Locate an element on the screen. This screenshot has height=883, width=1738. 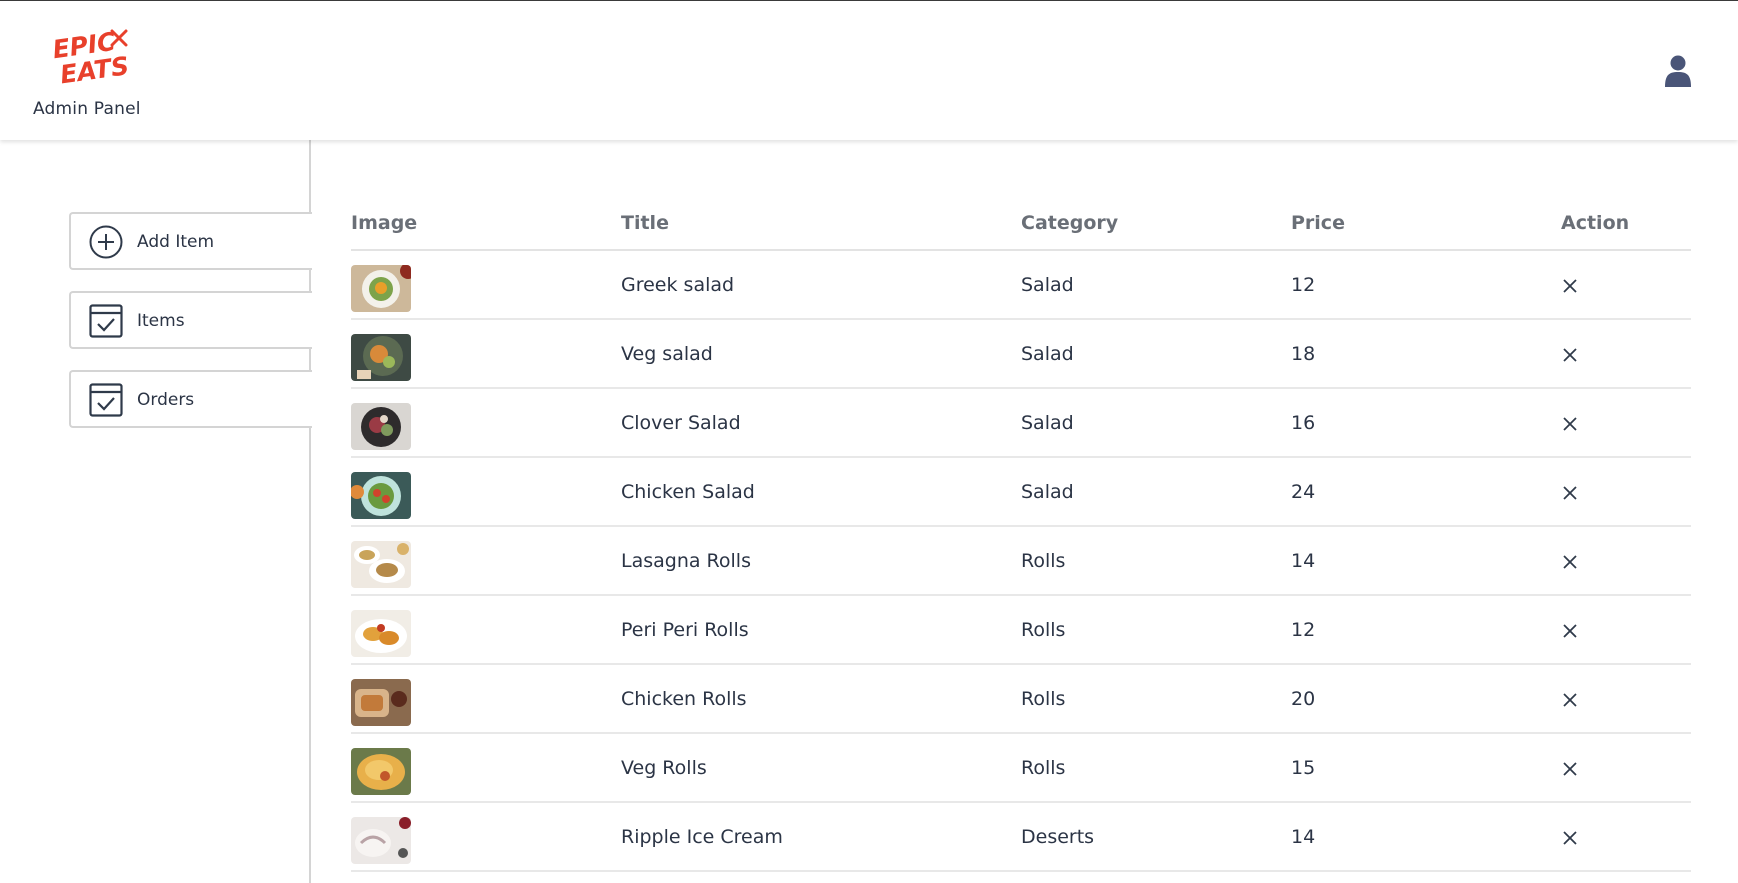
table-row: Lasagna Rolls Rolls 14 is located at coordinates (1021, 561).